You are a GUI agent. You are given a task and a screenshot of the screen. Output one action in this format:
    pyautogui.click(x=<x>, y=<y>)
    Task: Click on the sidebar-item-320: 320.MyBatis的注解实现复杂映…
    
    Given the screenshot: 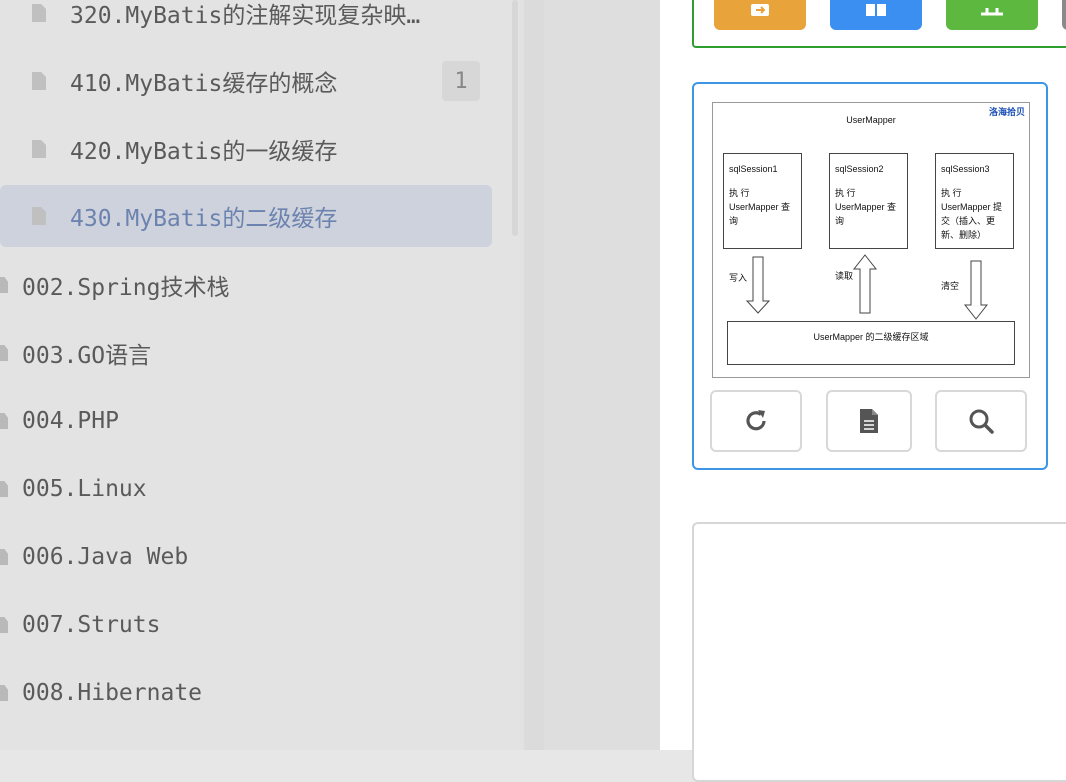 What is the action you would take?
    pyautogui.click(x=262, y=22)
    